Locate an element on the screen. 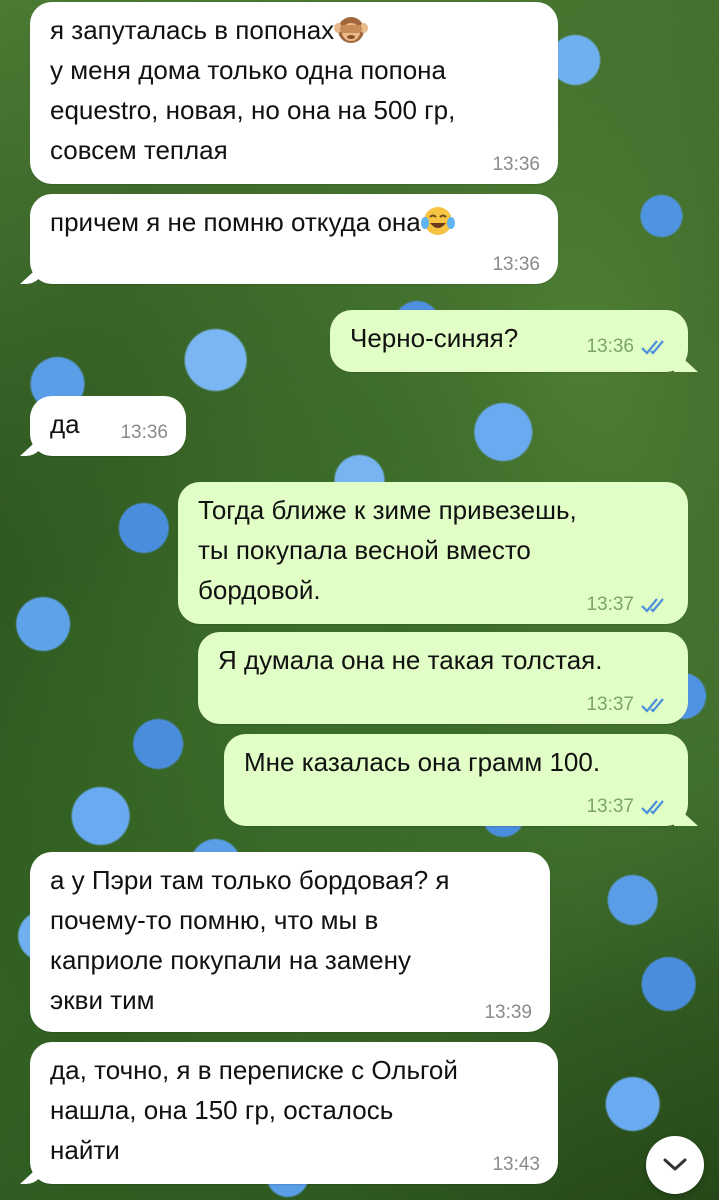  message-time: 13:43 is located at coordinates (516, 1164).